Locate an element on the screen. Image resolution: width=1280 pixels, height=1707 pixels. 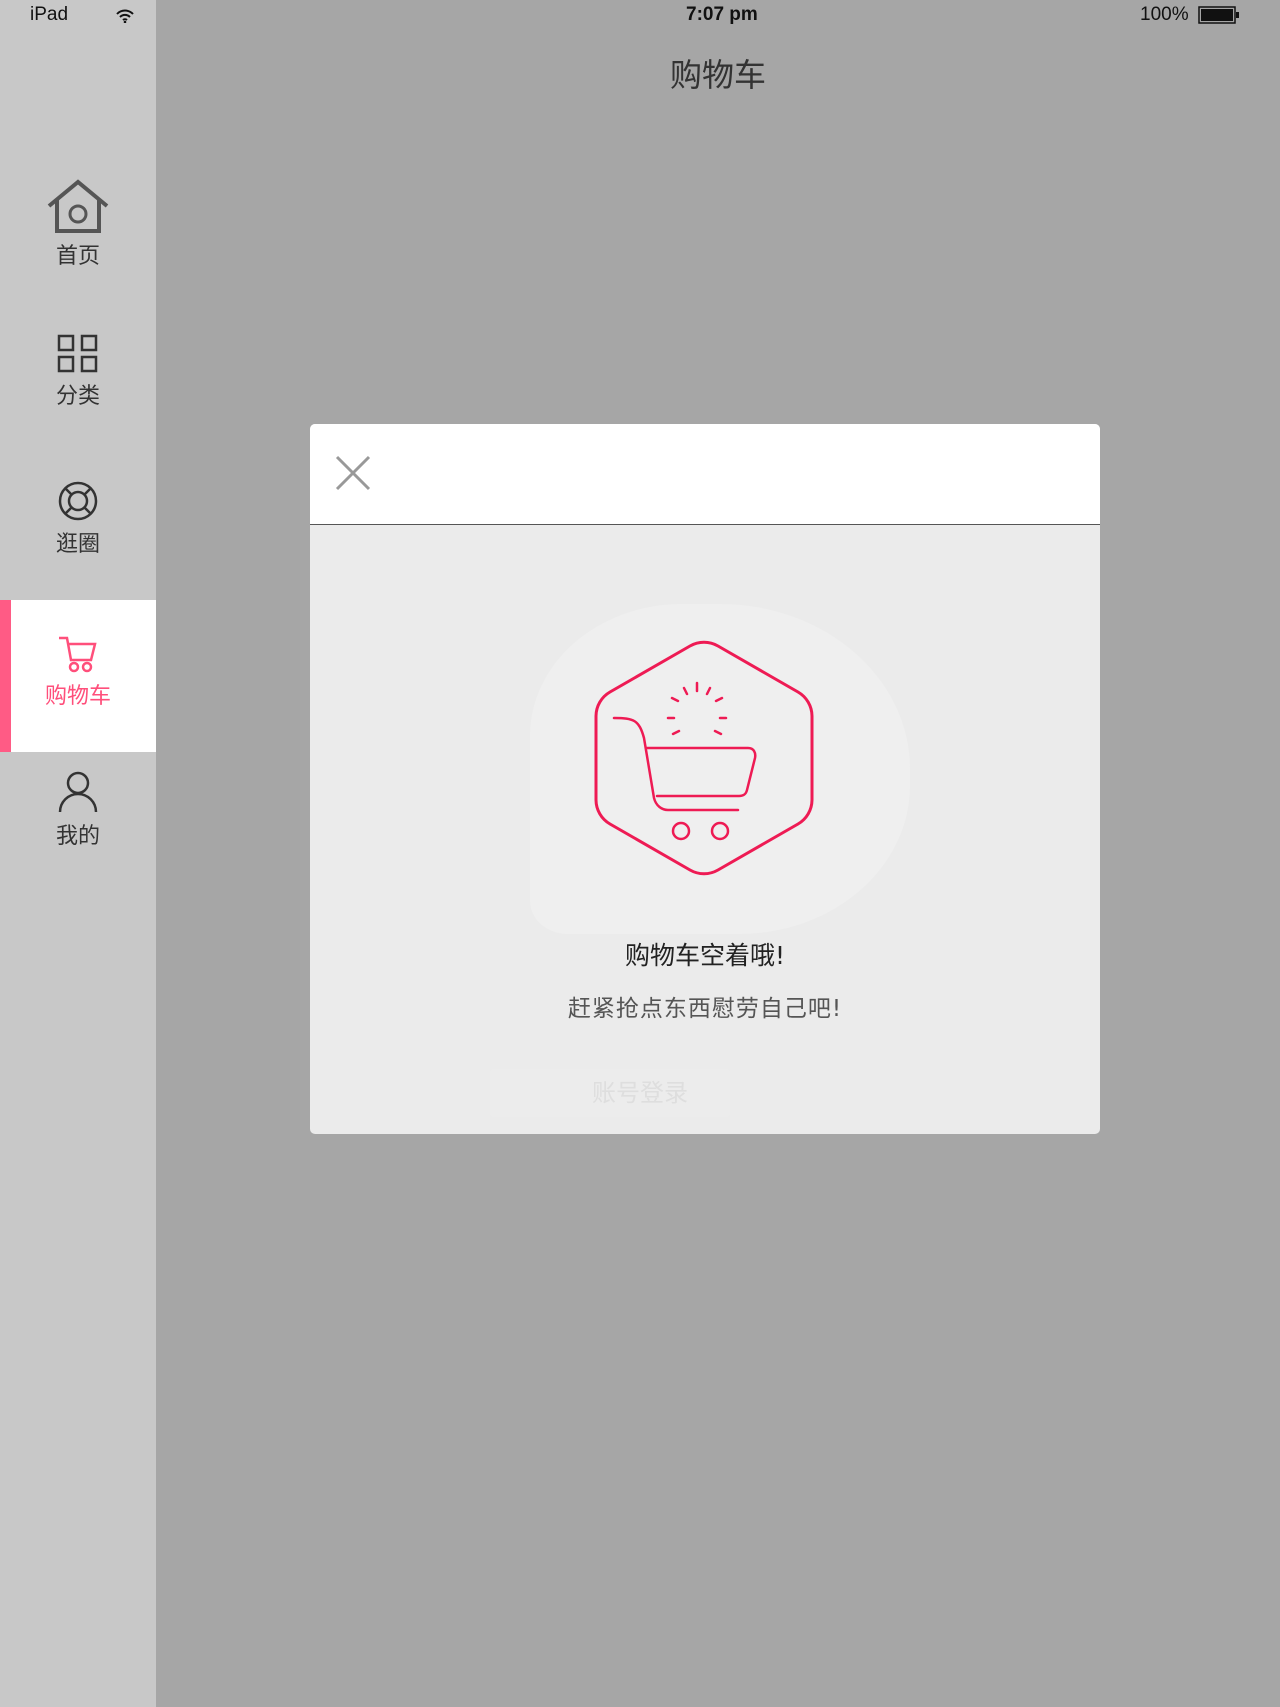
sidebar-item-label: 逛圈 is located at coordinates (77, 544).